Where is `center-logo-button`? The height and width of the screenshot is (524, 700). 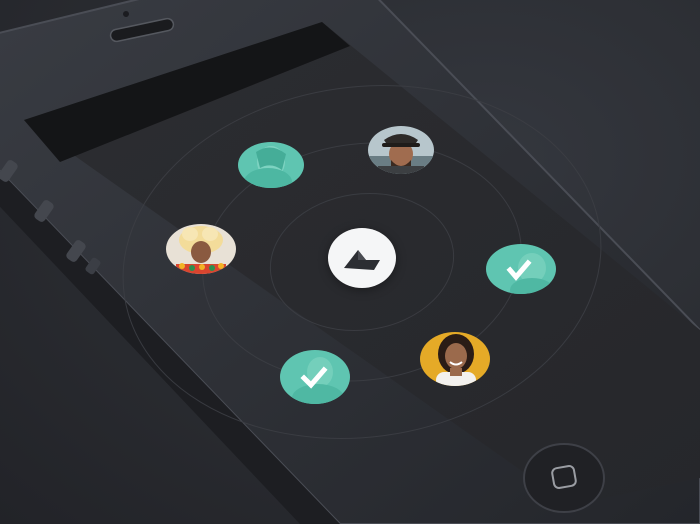 center-logo-button is located at coordinates (362, 258).